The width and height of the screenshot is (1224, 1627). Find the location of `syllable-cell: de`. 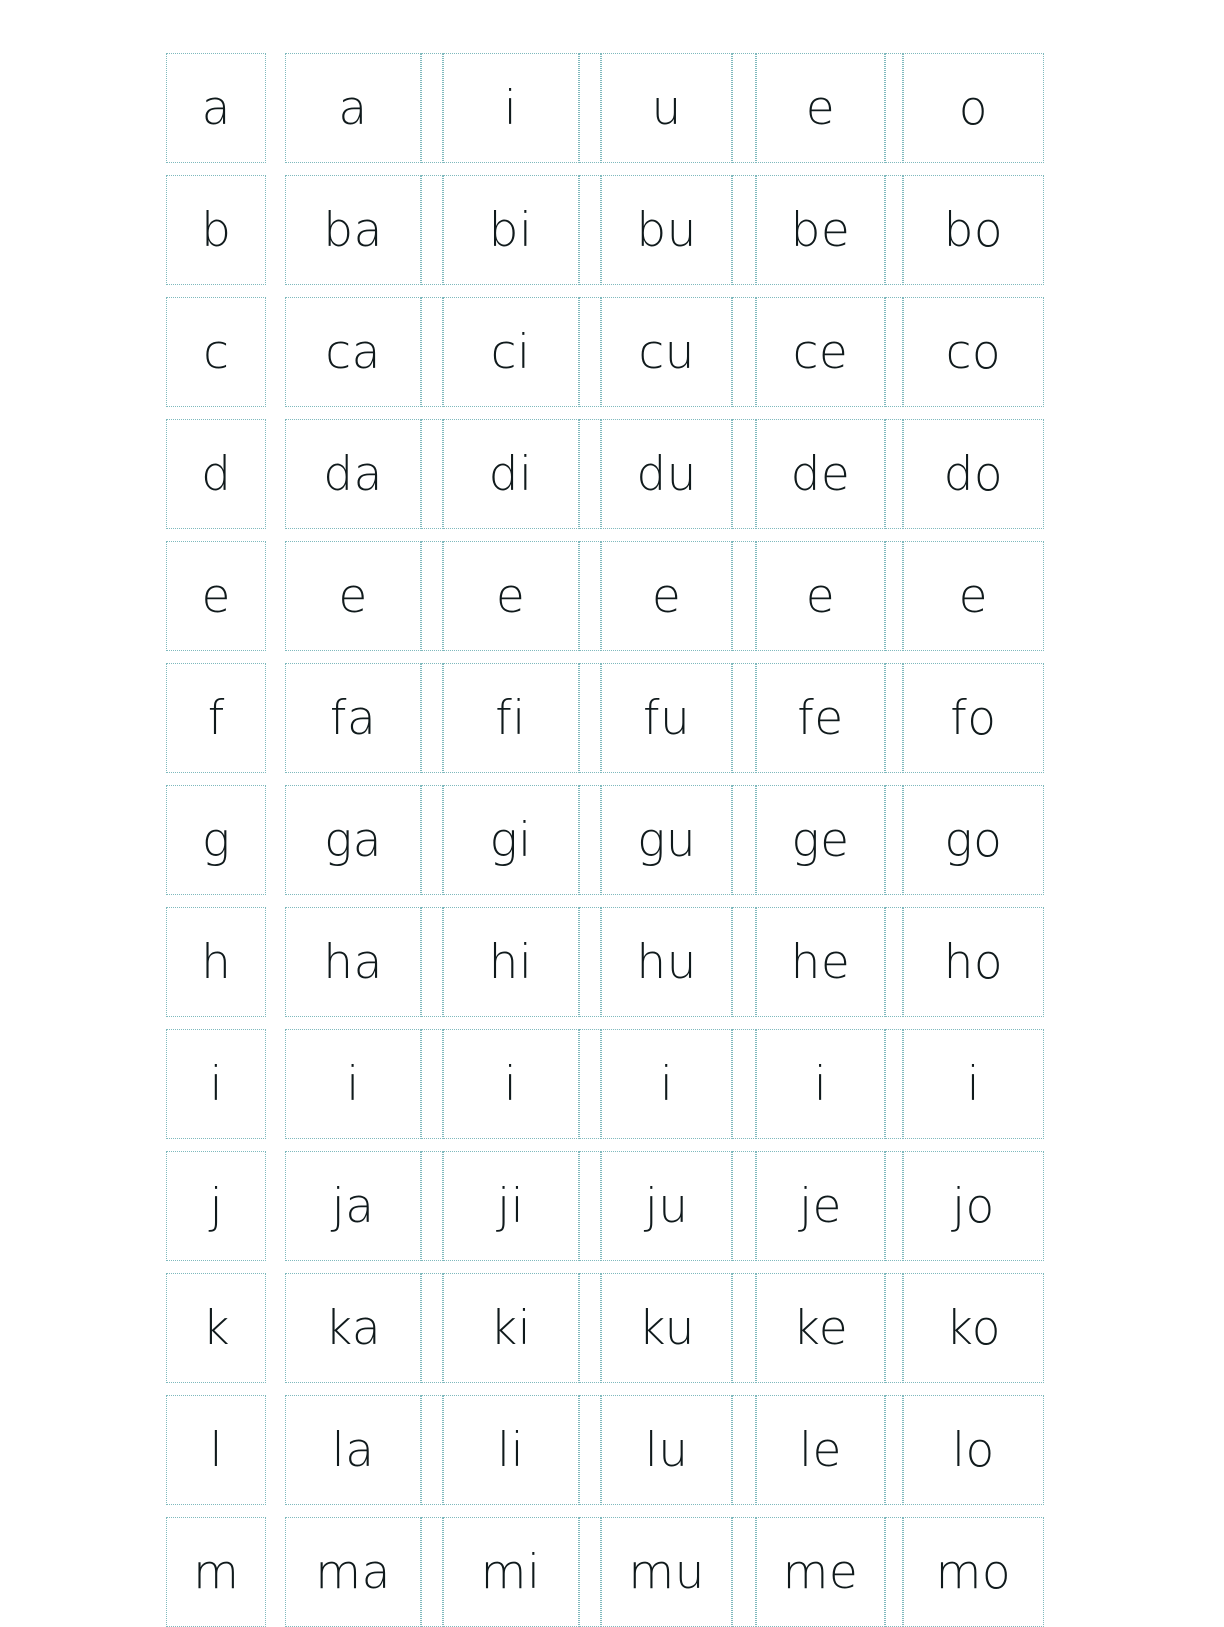

syllable-cell: de is located at coordinates (820, 474).